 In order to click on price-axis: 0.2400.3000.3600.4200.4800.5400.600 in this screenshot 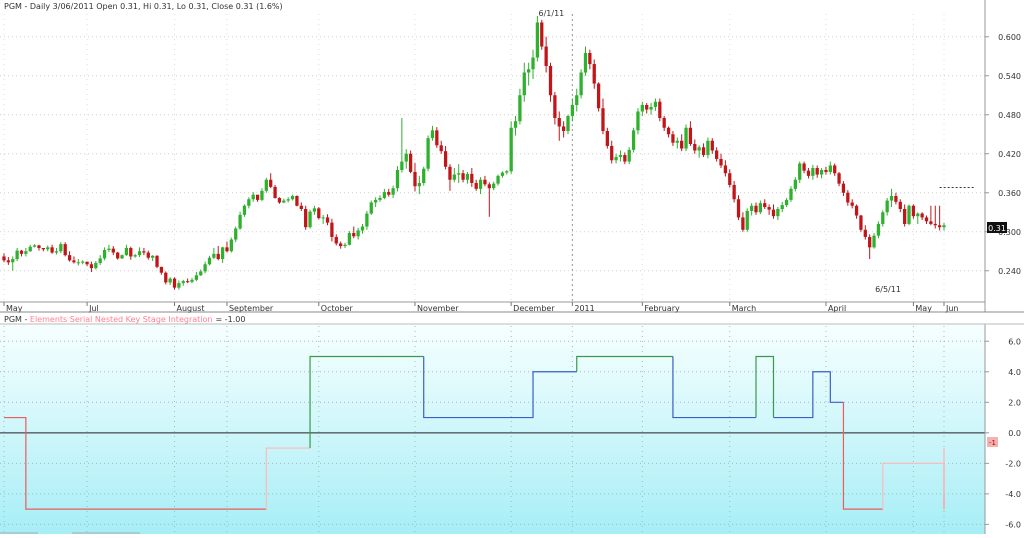, I will do `click(1003, 154)`.